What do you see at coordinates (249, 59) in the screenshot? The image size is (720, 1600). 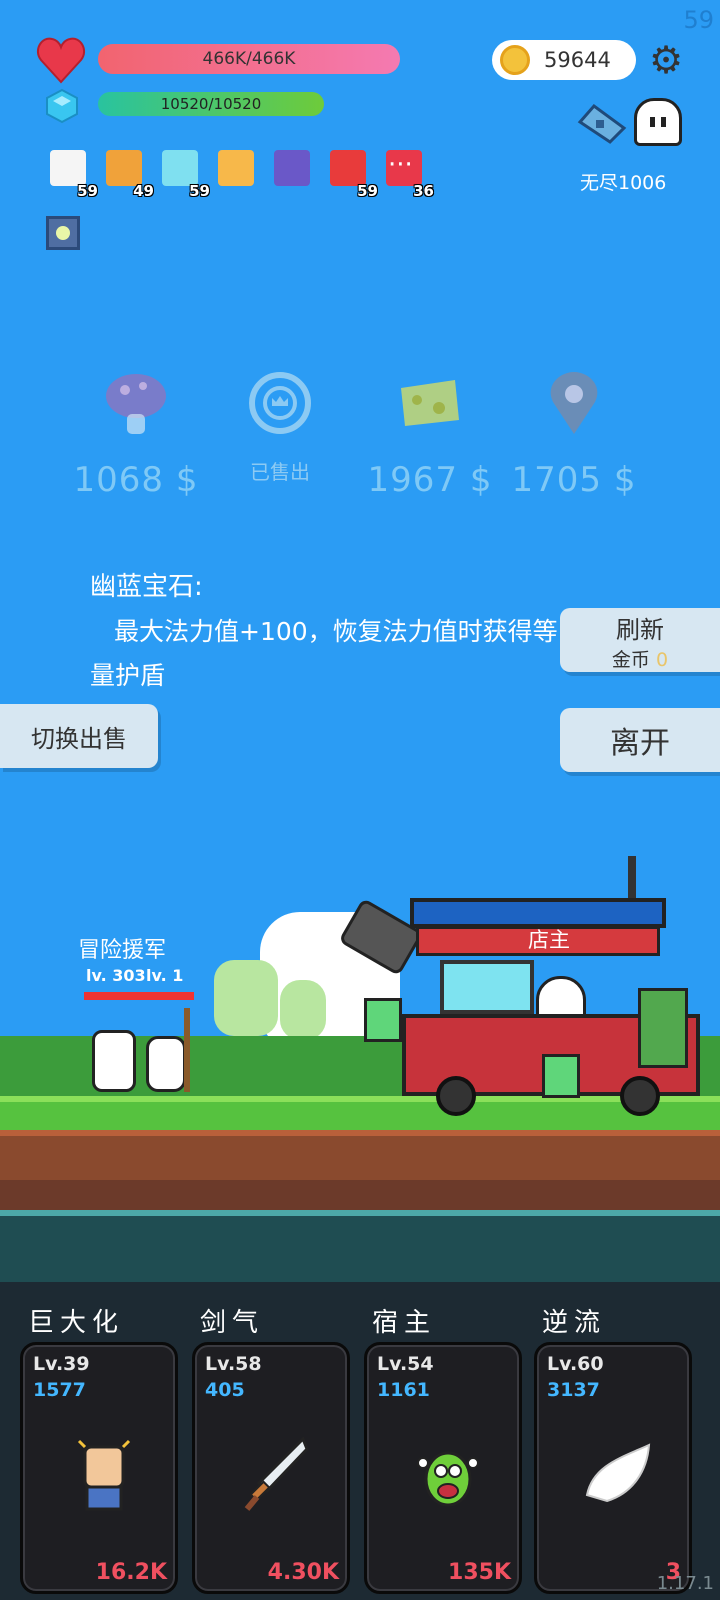 I see `hp-bar: 466K/466K` at bounding box center [249, 59].